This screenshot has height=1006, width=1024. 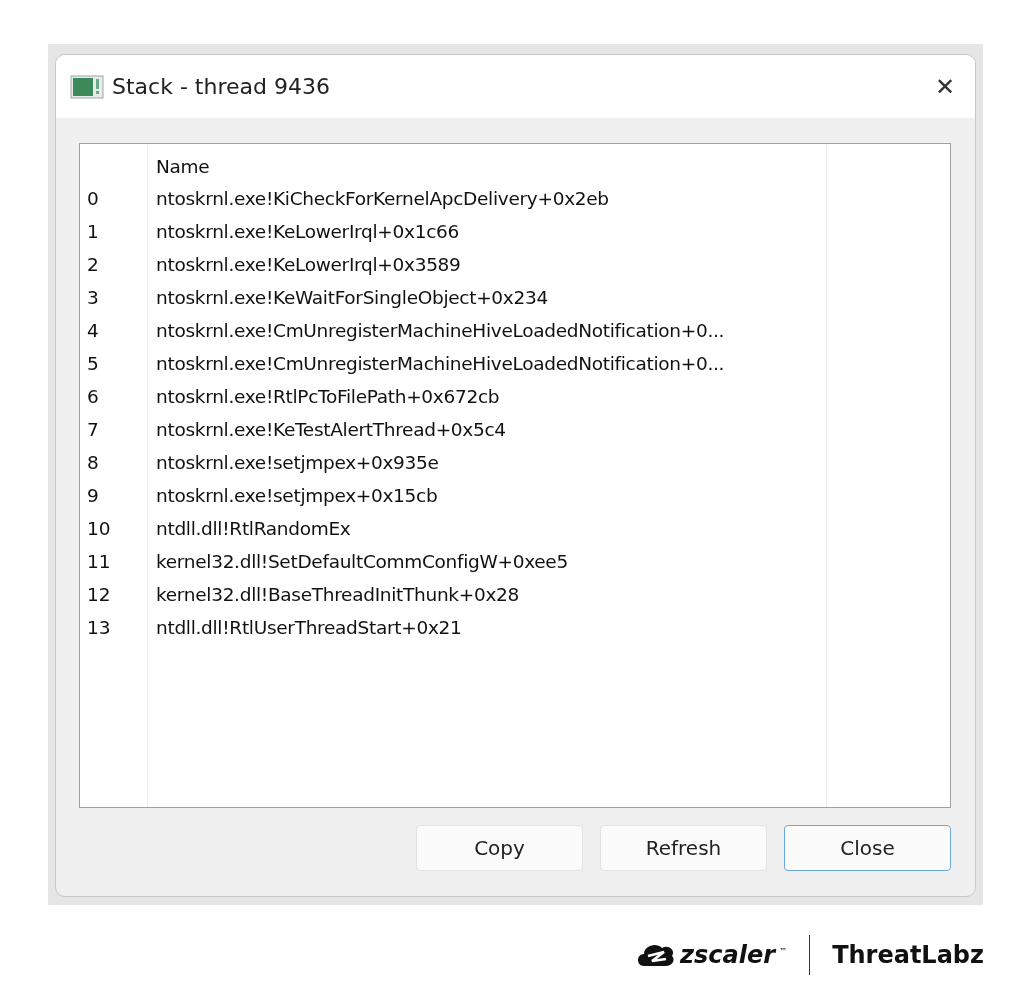 I want to click on frame-name: kernel32.dll!SetDefaultCommConfigW+0xee5, so click(x=361, y=561).